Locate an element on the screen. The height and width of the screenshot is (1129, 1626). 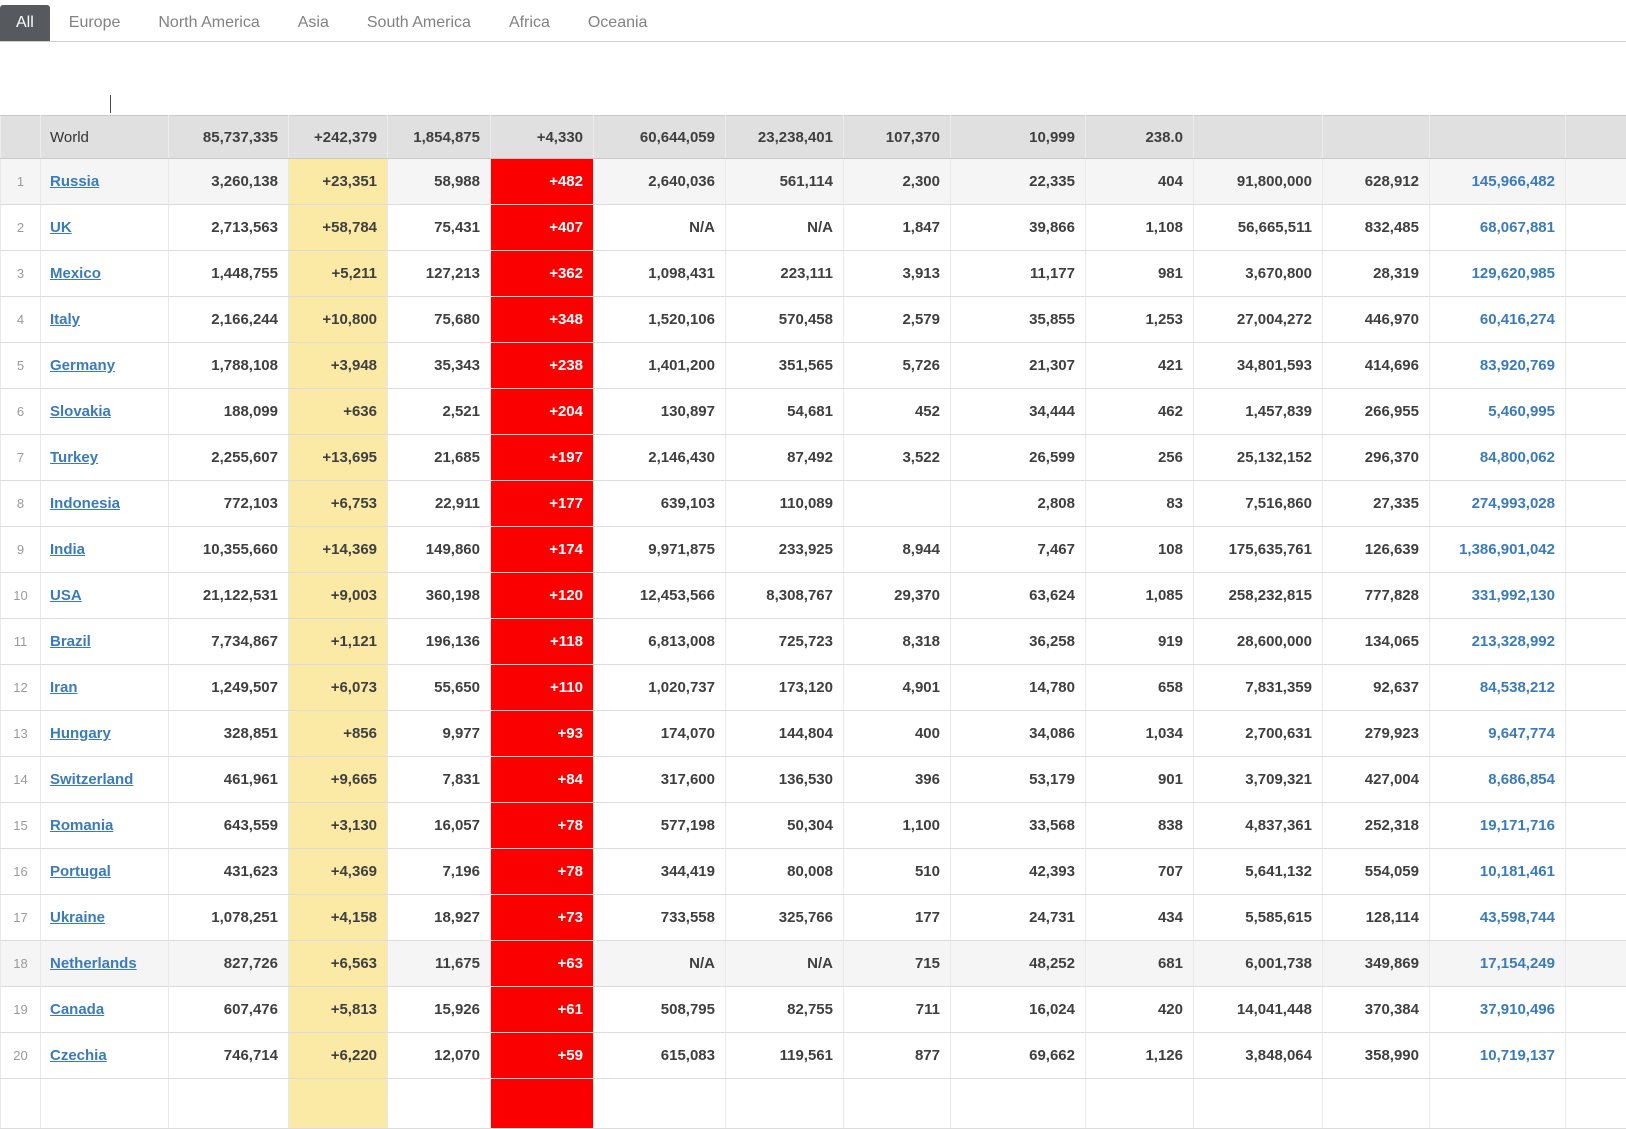
cell-population: 8,686,854 is located at coordinates (1498, 780).